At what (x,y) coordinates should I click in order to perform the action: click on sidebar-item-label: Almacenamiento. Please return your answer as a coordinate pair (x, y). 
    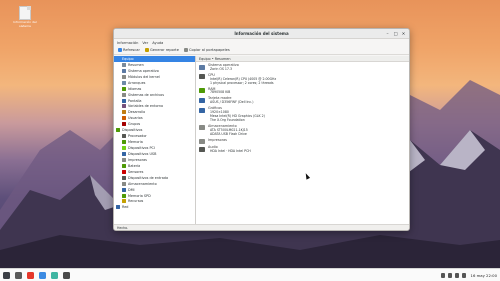
    Looking at the image, I should click on (142, 183).